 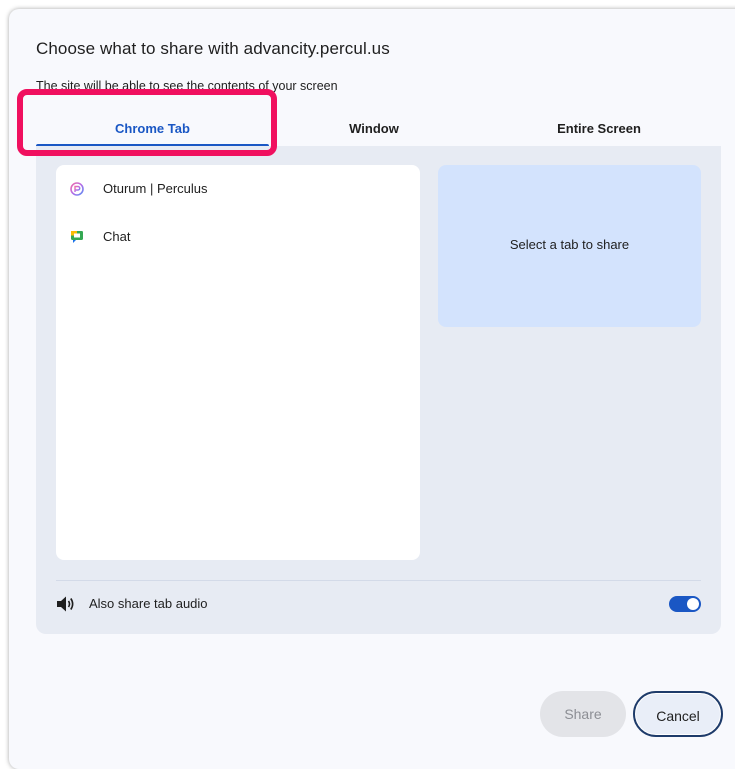 What do you see at coordinates (117, 236) in the screenshot?
I see `list-item-label: Chat` at bounding box center [117, 236].